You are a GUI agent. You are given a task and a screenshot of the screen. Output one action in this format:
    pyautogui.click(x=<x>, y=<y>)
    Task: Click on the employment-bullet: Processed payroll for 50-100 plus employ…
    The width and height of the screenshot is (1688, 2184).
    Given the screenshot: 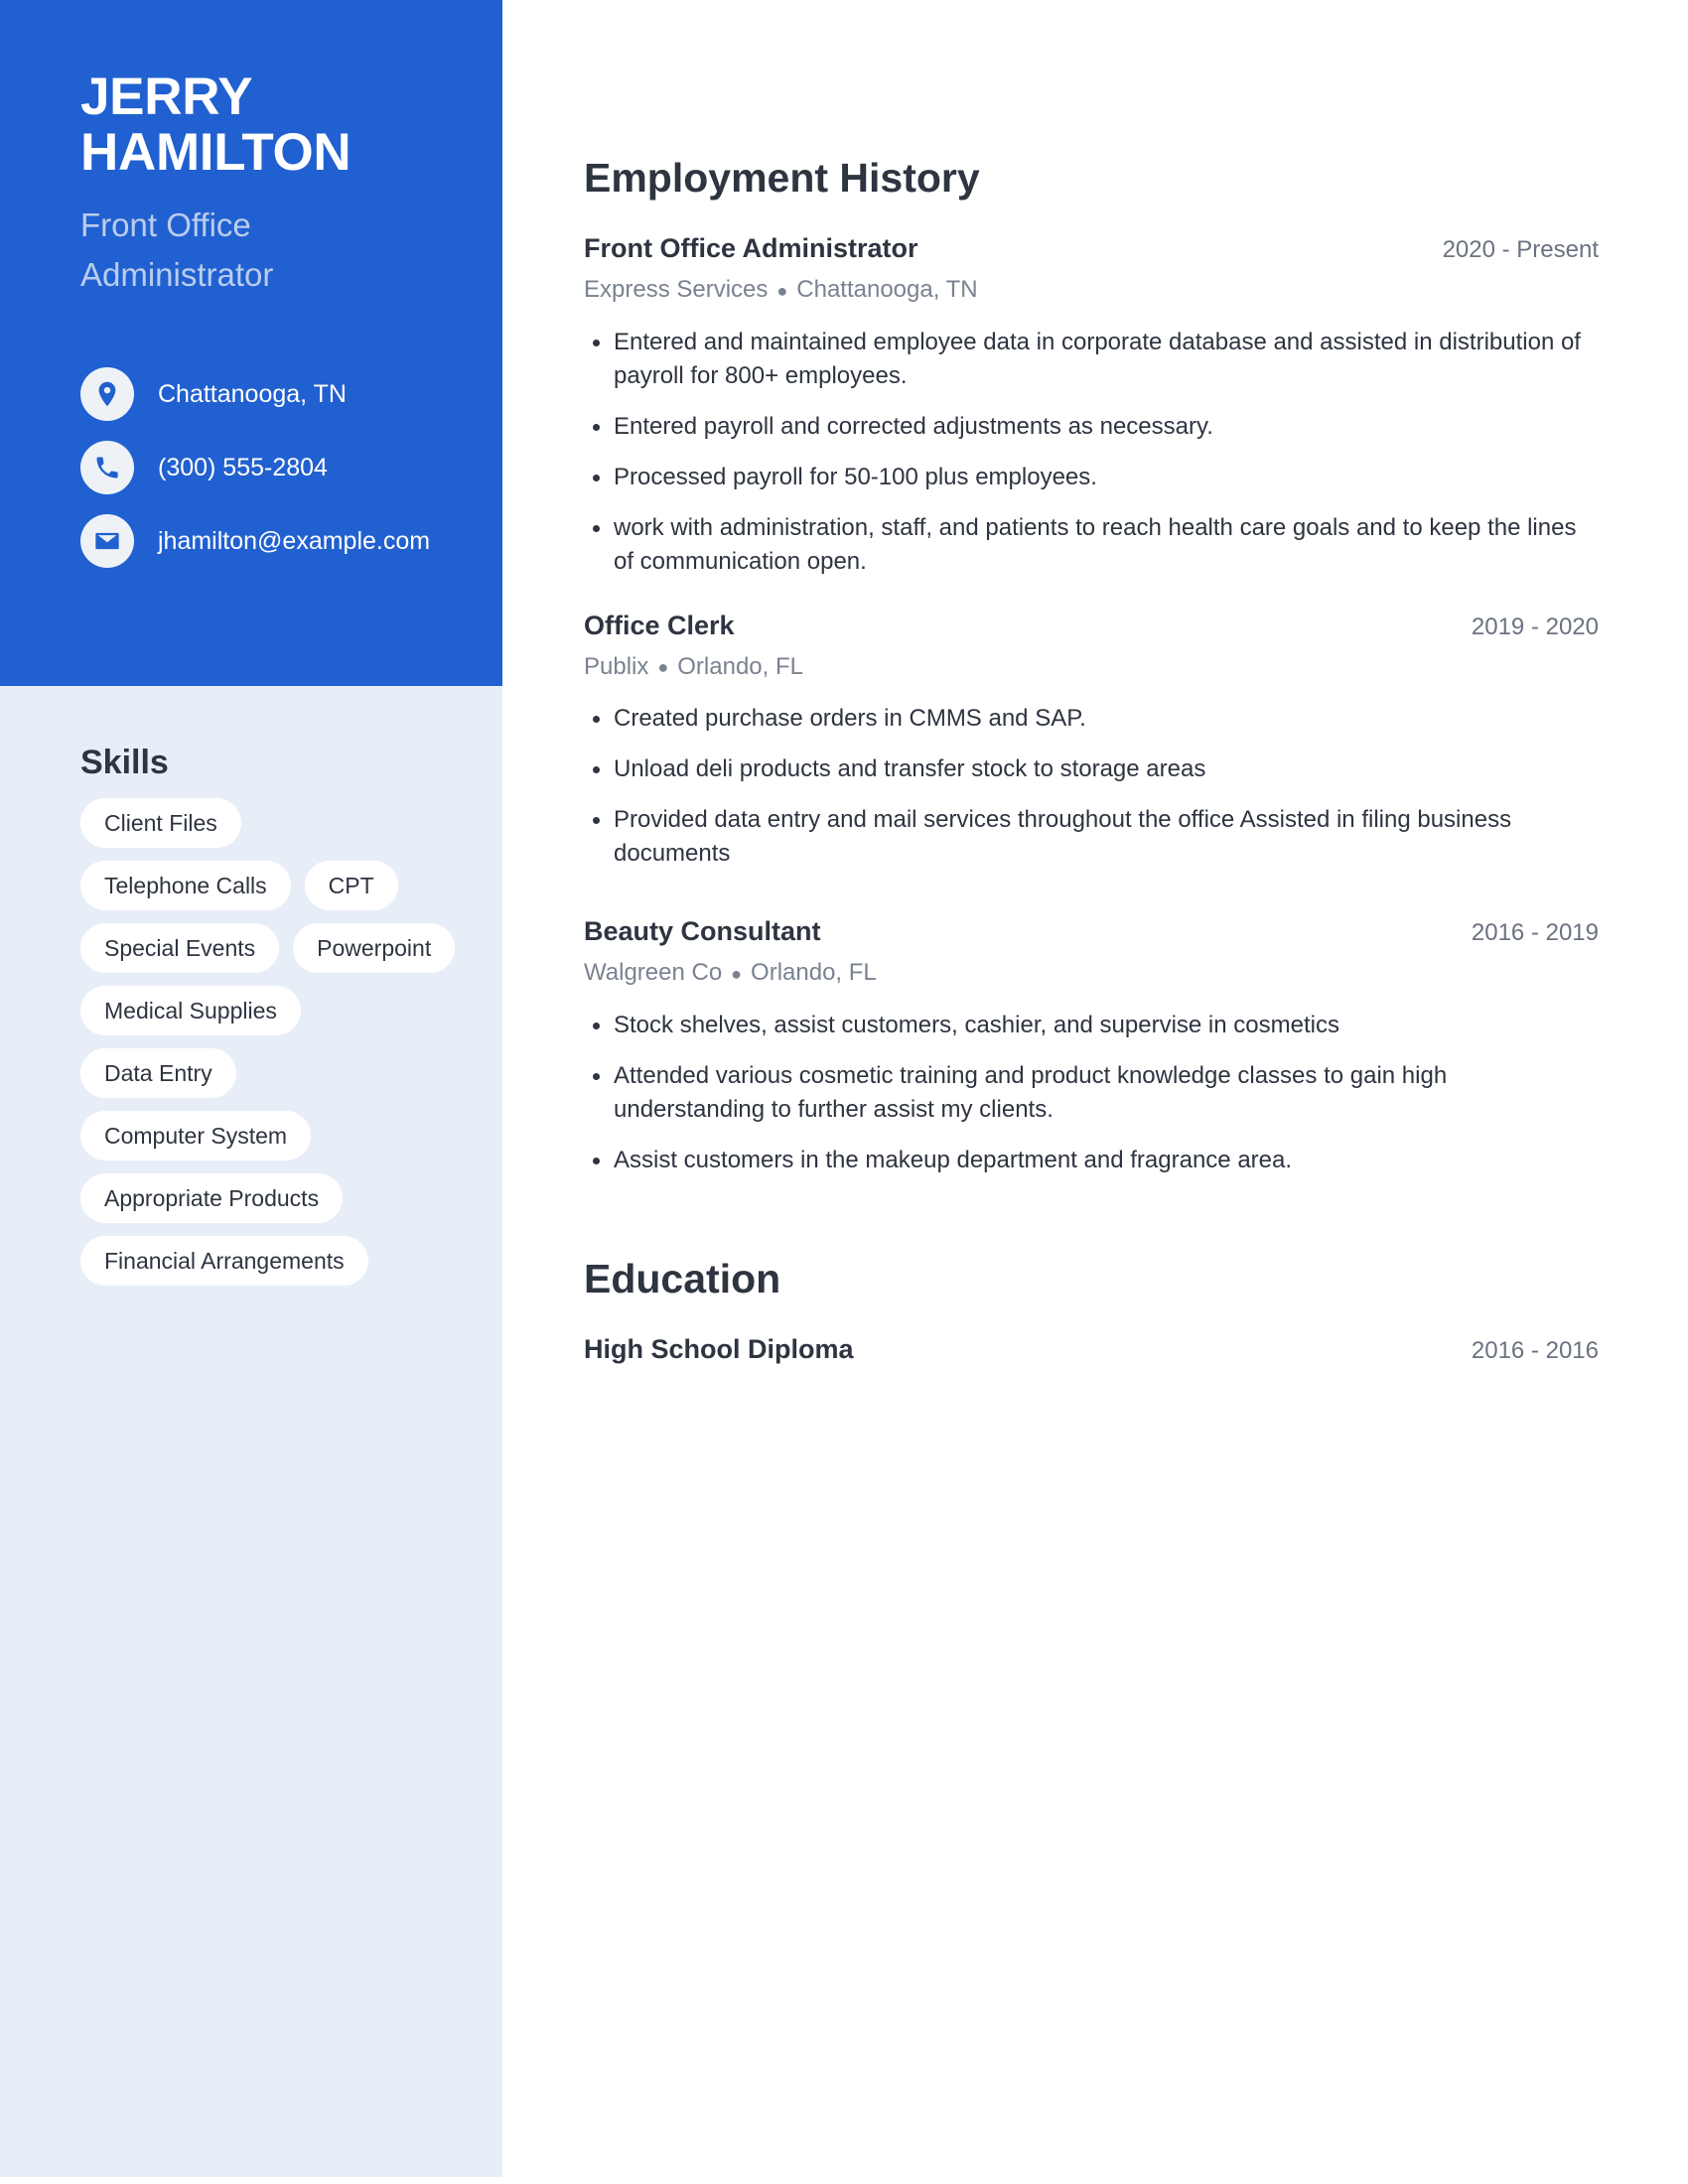 What is the action you would take?
    pyautogui.click(x=1091, y=477)
    